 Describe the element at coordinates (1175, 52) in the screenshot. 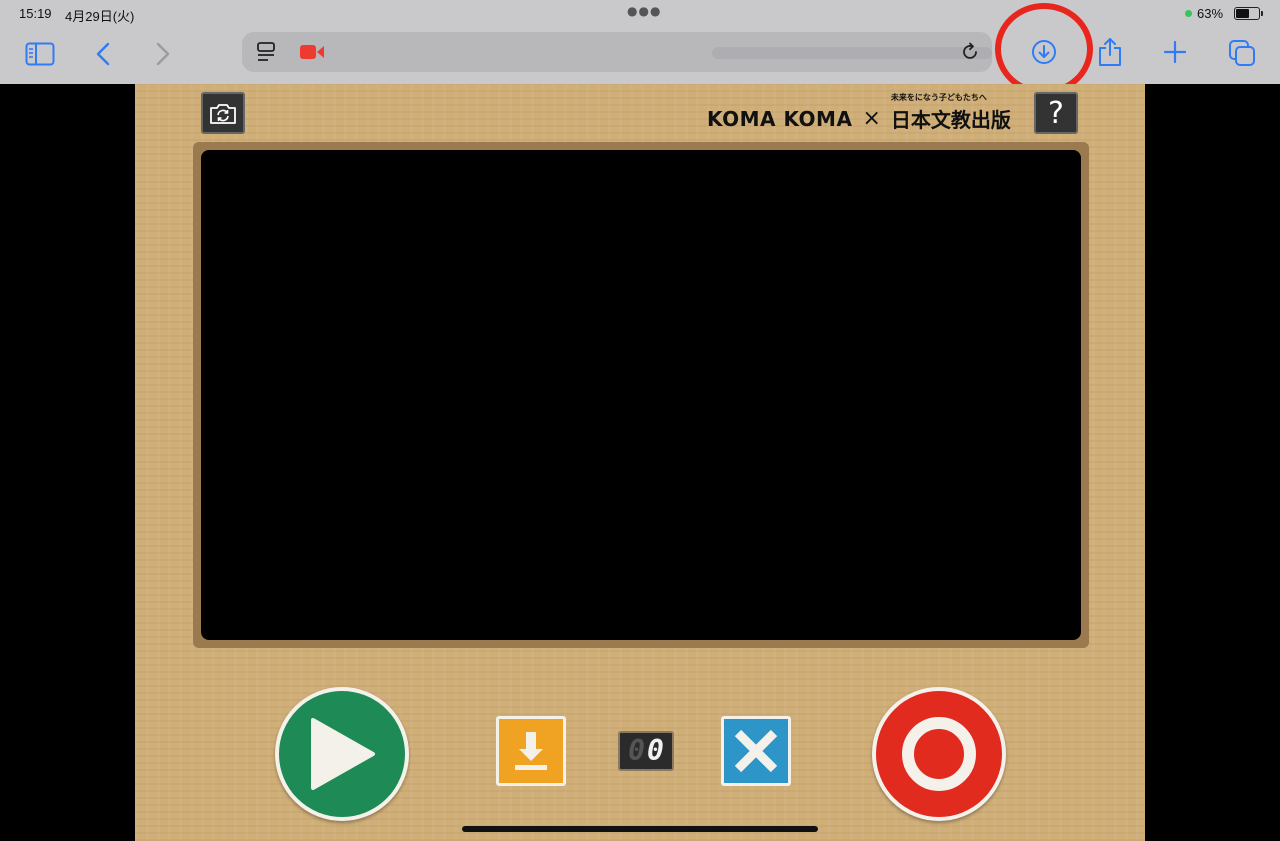

I see `plus-icon` at that location.